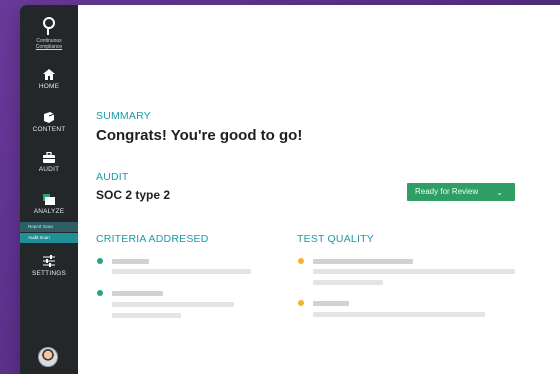  I want to click on status-dropdown: Ready for Review ⌄, so click(461, 192).